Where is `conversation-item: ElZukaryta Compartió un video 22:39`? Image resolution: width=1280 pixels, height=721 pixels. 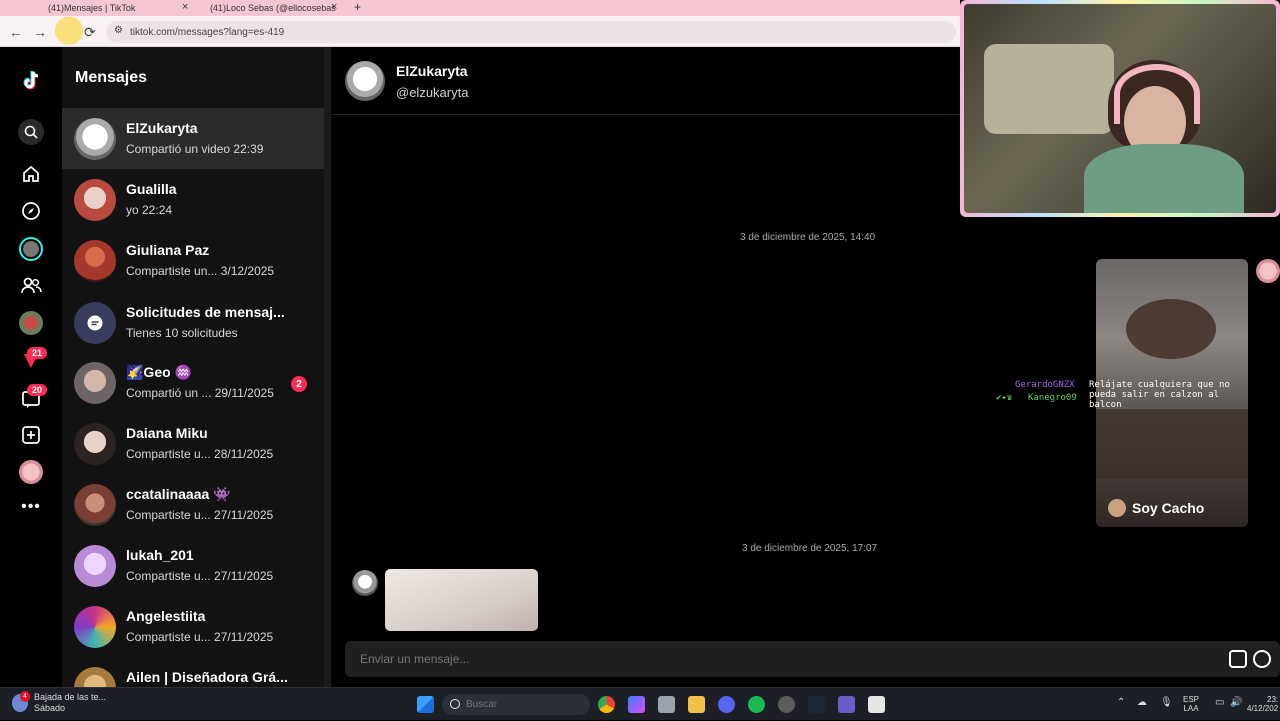
conversation-item: ElZukaryta Compartió un video 22:39 is located at coordinates (193, 138).